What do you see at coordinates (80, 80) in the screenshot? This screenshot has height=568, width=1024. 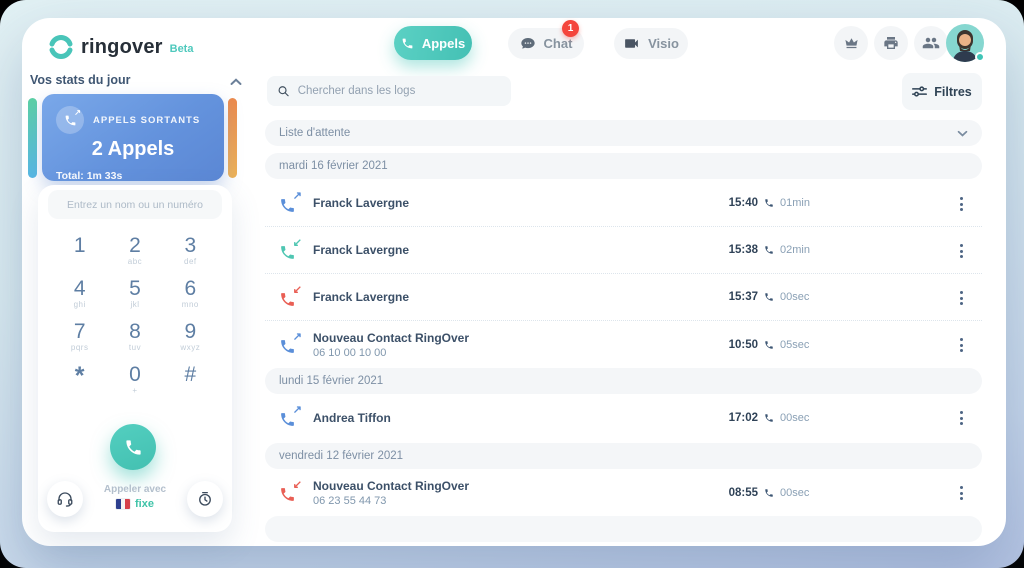 I see `stats-section-title: Vos stats du jour` at bounding box center [80, 80].